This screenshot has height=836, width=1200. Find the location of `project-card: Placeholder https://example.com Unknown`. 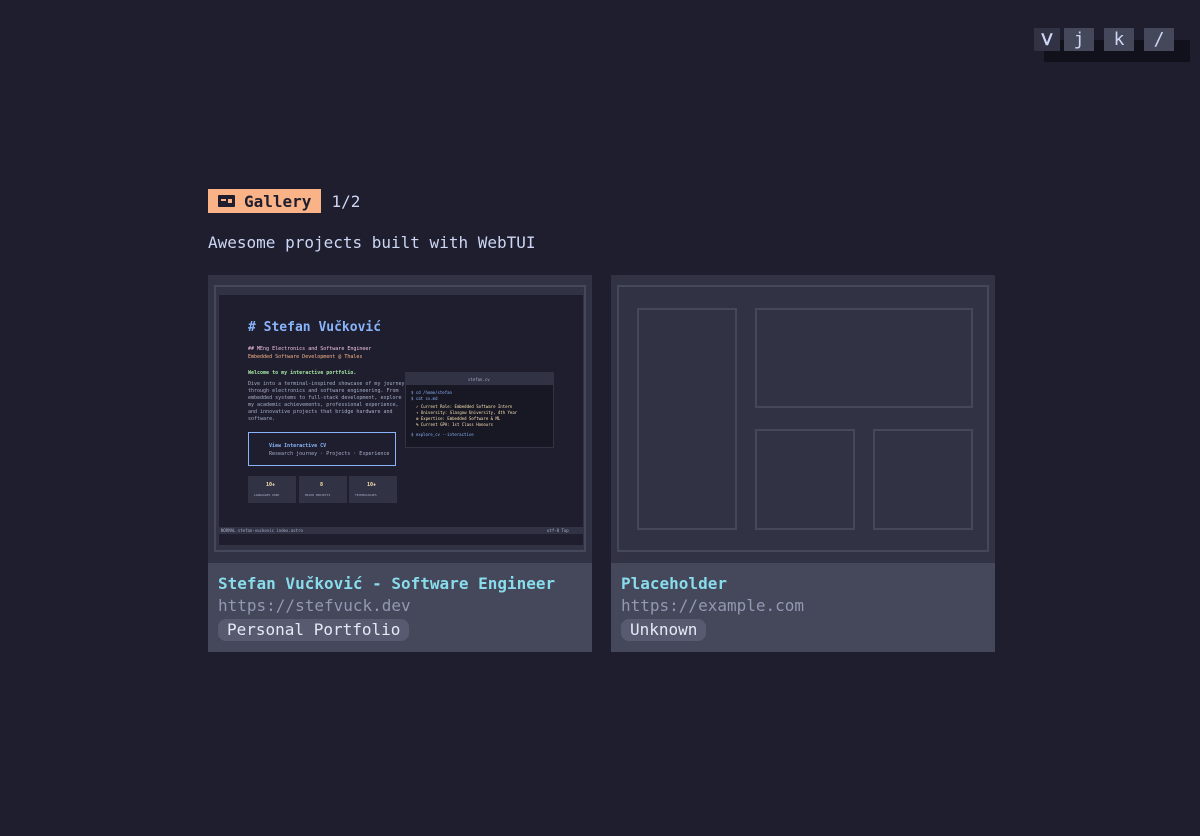

project-card: Placeholder https://example.com Unknown is located at coordinates (803, 463).